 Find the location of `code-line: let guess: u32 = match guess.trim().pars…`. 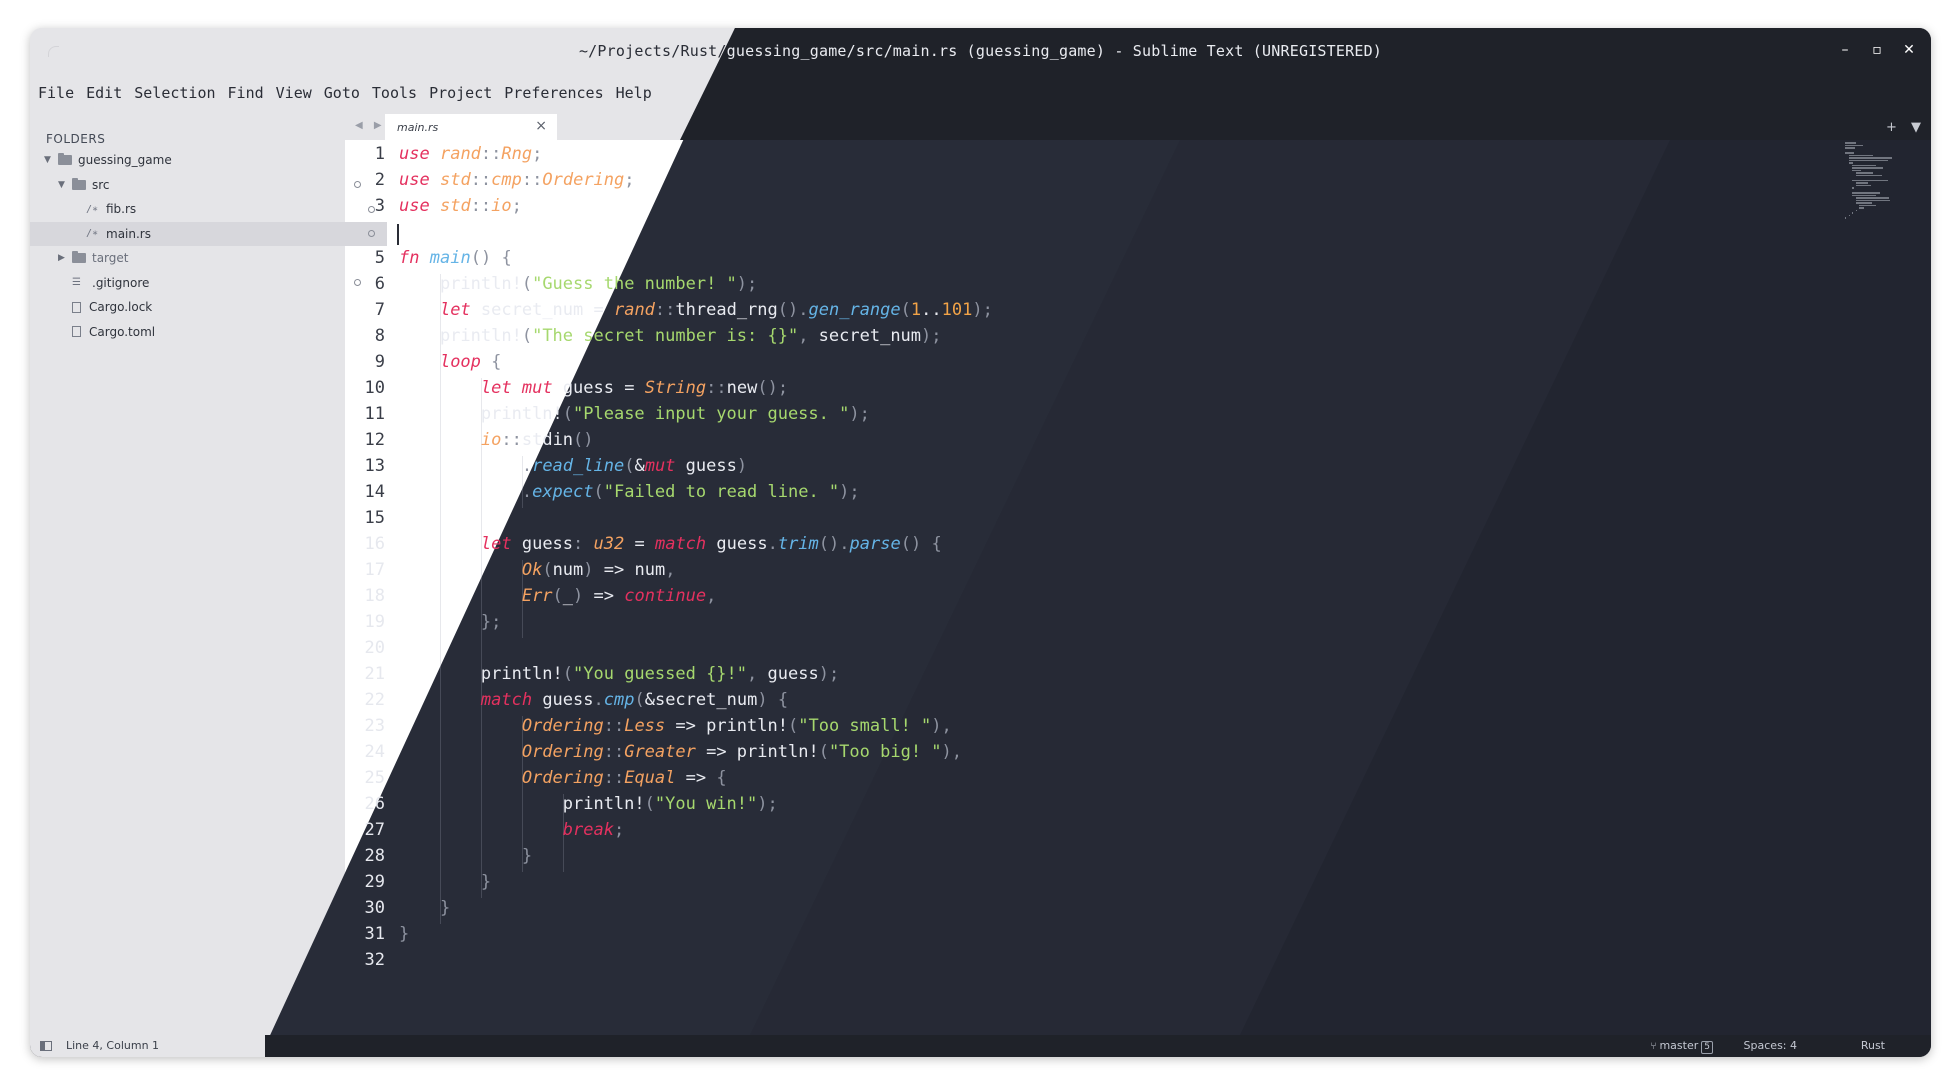

code-line: let guess: u32 = match guess.trim().pars… is located at coordinates (670, 544).